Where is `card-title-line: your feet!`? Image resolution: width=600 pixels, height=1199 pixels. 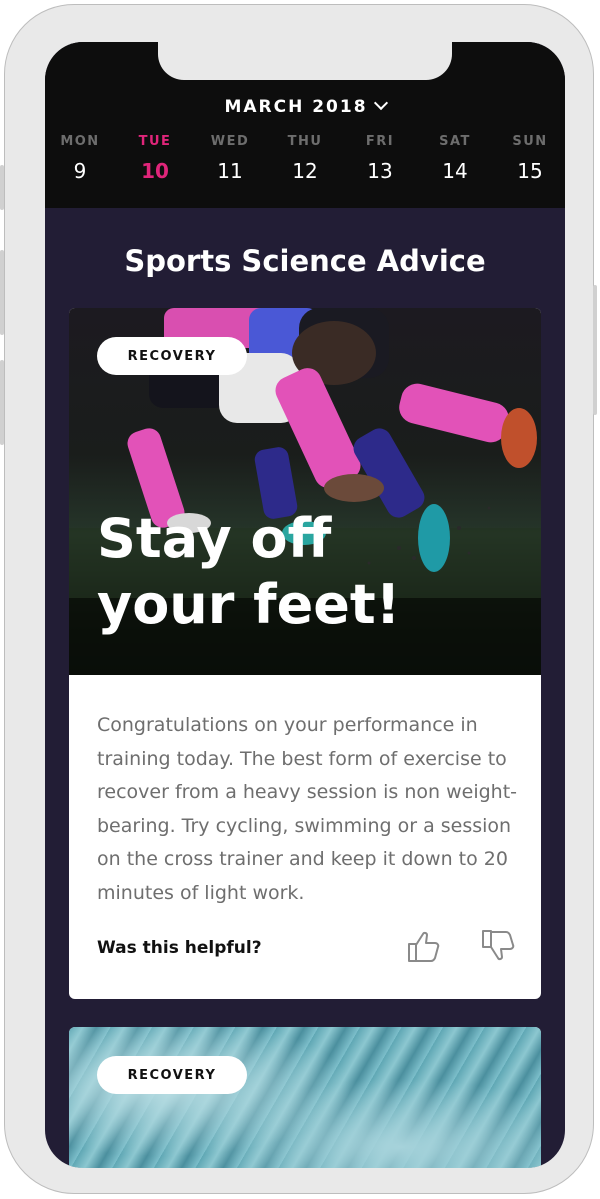 card-title-line: your feet! is located at coordinates (249, 604).